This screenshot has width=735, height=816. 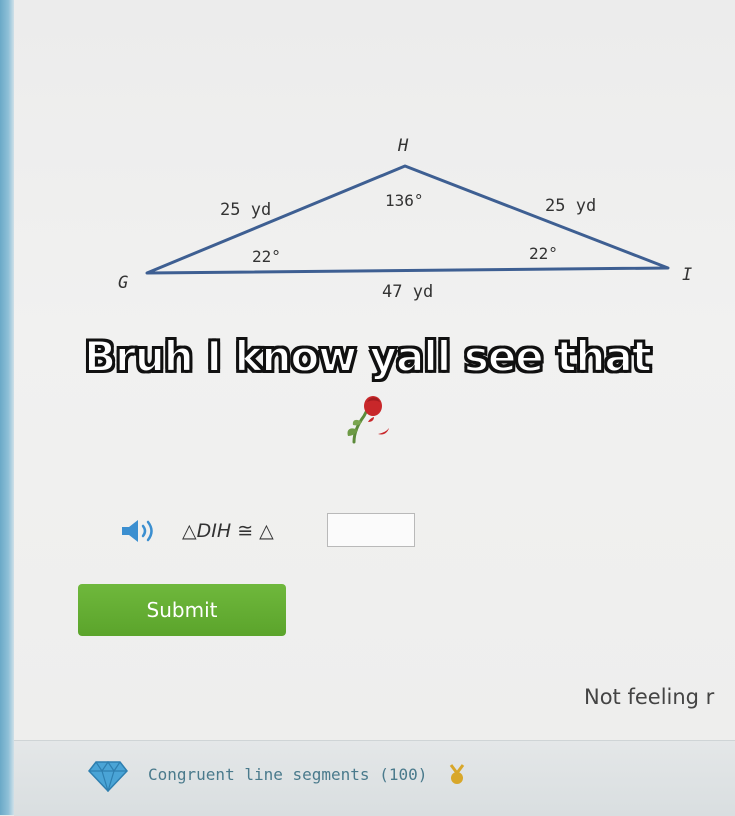 I want to click on answer-input, so click(x=371, y=530).